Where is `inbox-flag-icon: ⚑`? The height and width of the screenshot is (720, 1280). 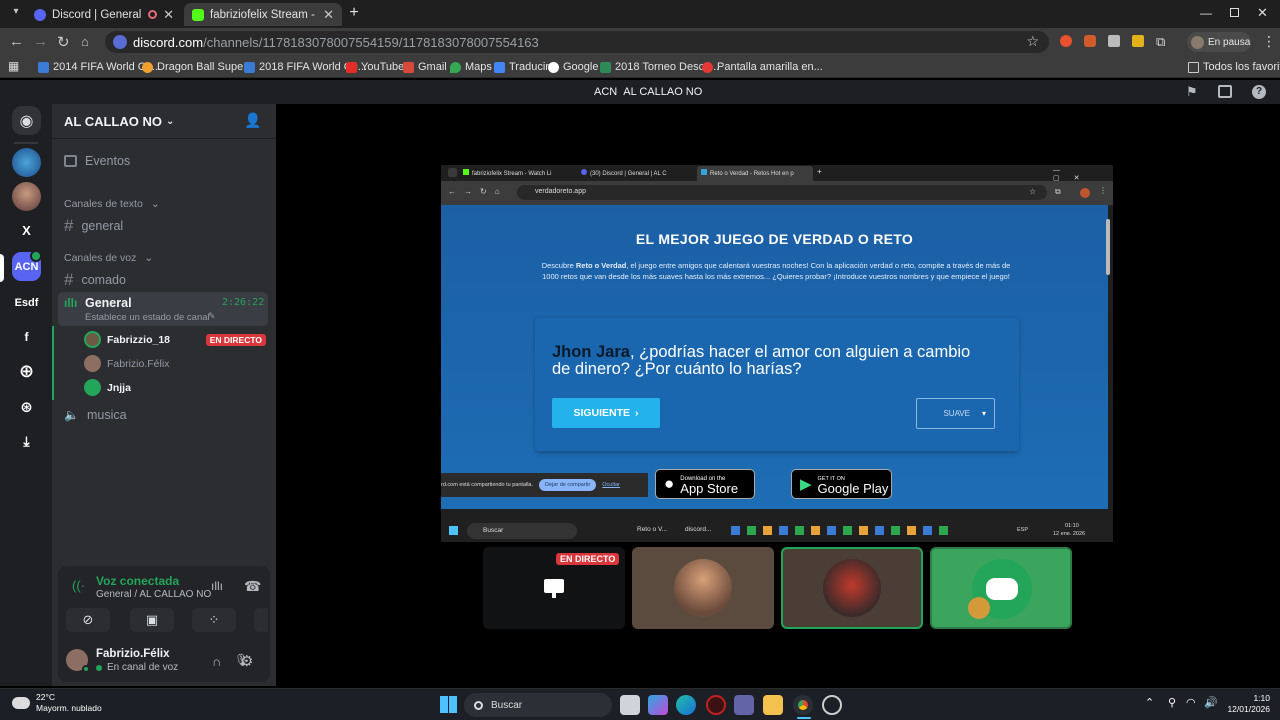
inbox-flag-icon: ⚑ is located at coordinates (1192, 92).